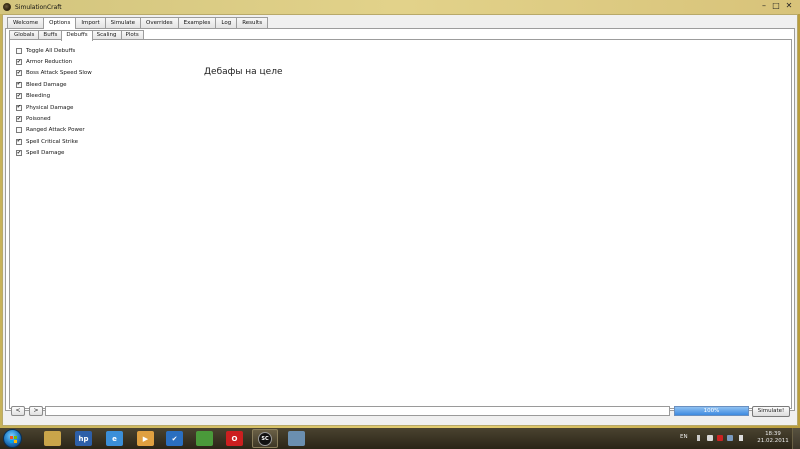 Image resolution: width=800 pixels, height=449 pixels. I want to click on debuff-option: ✔ Bleeding, so click(54, 96).